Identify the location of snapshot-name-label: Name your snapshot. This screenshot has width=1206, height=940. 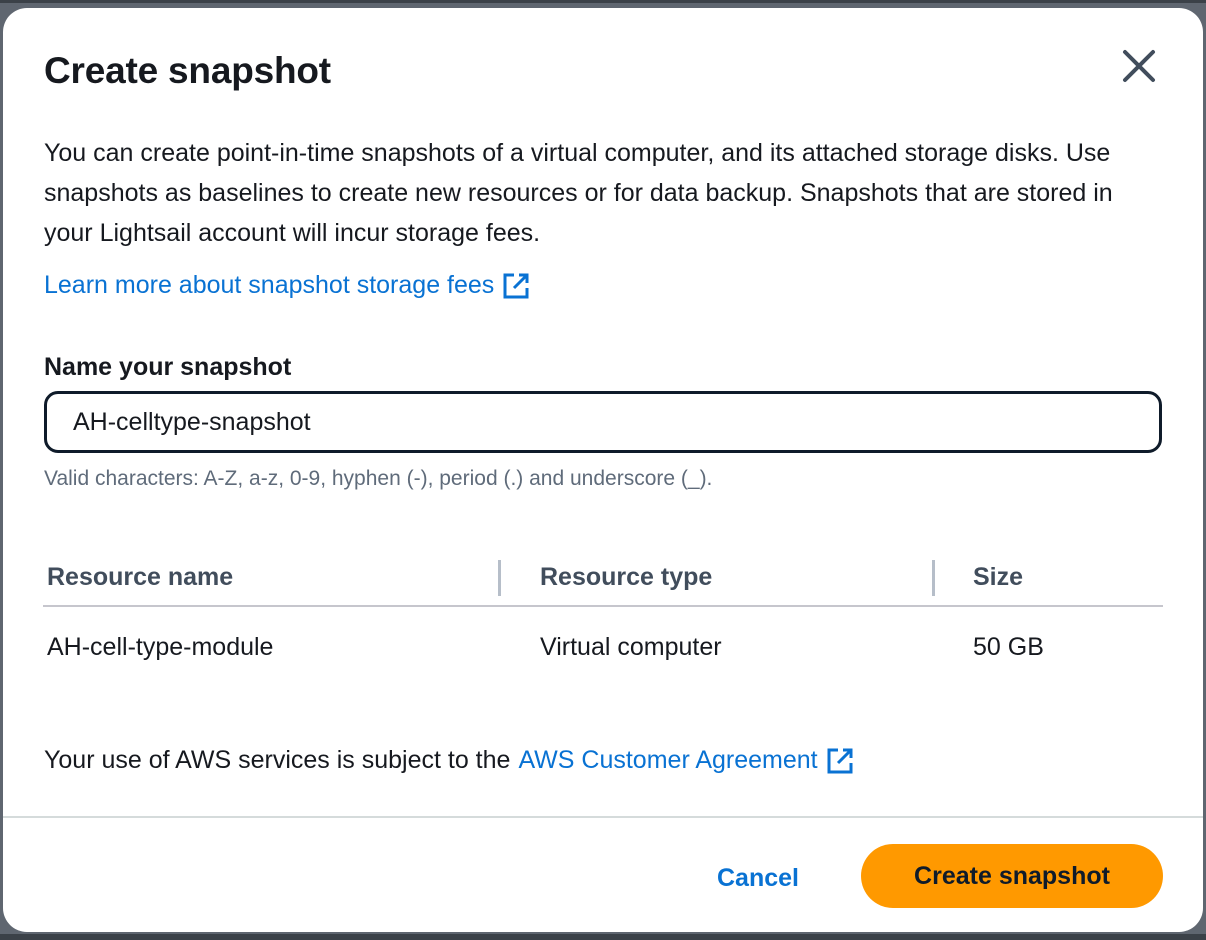
(168, 367).